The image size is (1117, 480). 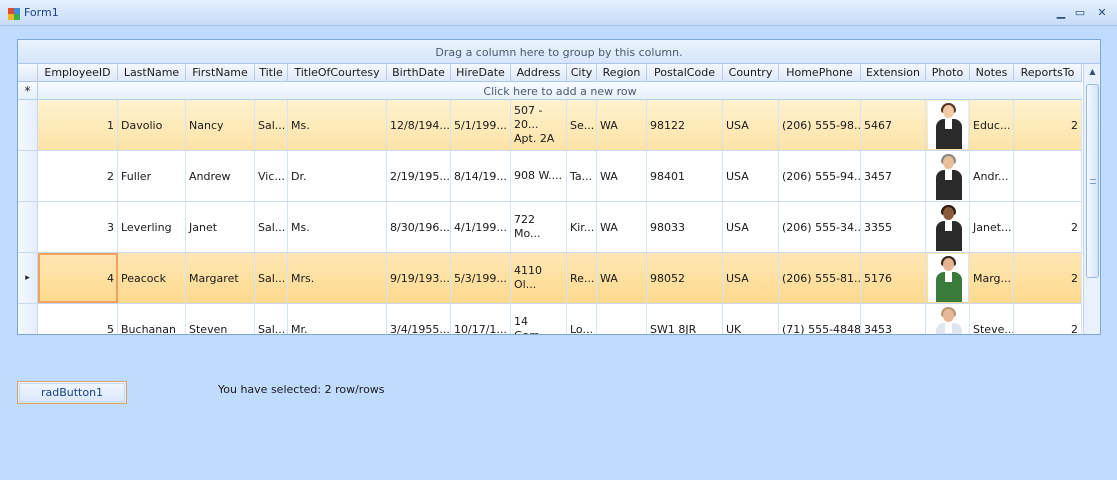 What do you see at coordinates (685, 73) in the screenshot?
I see `column-header-postalcode: PostalCode` at bounding box center [685, 73].